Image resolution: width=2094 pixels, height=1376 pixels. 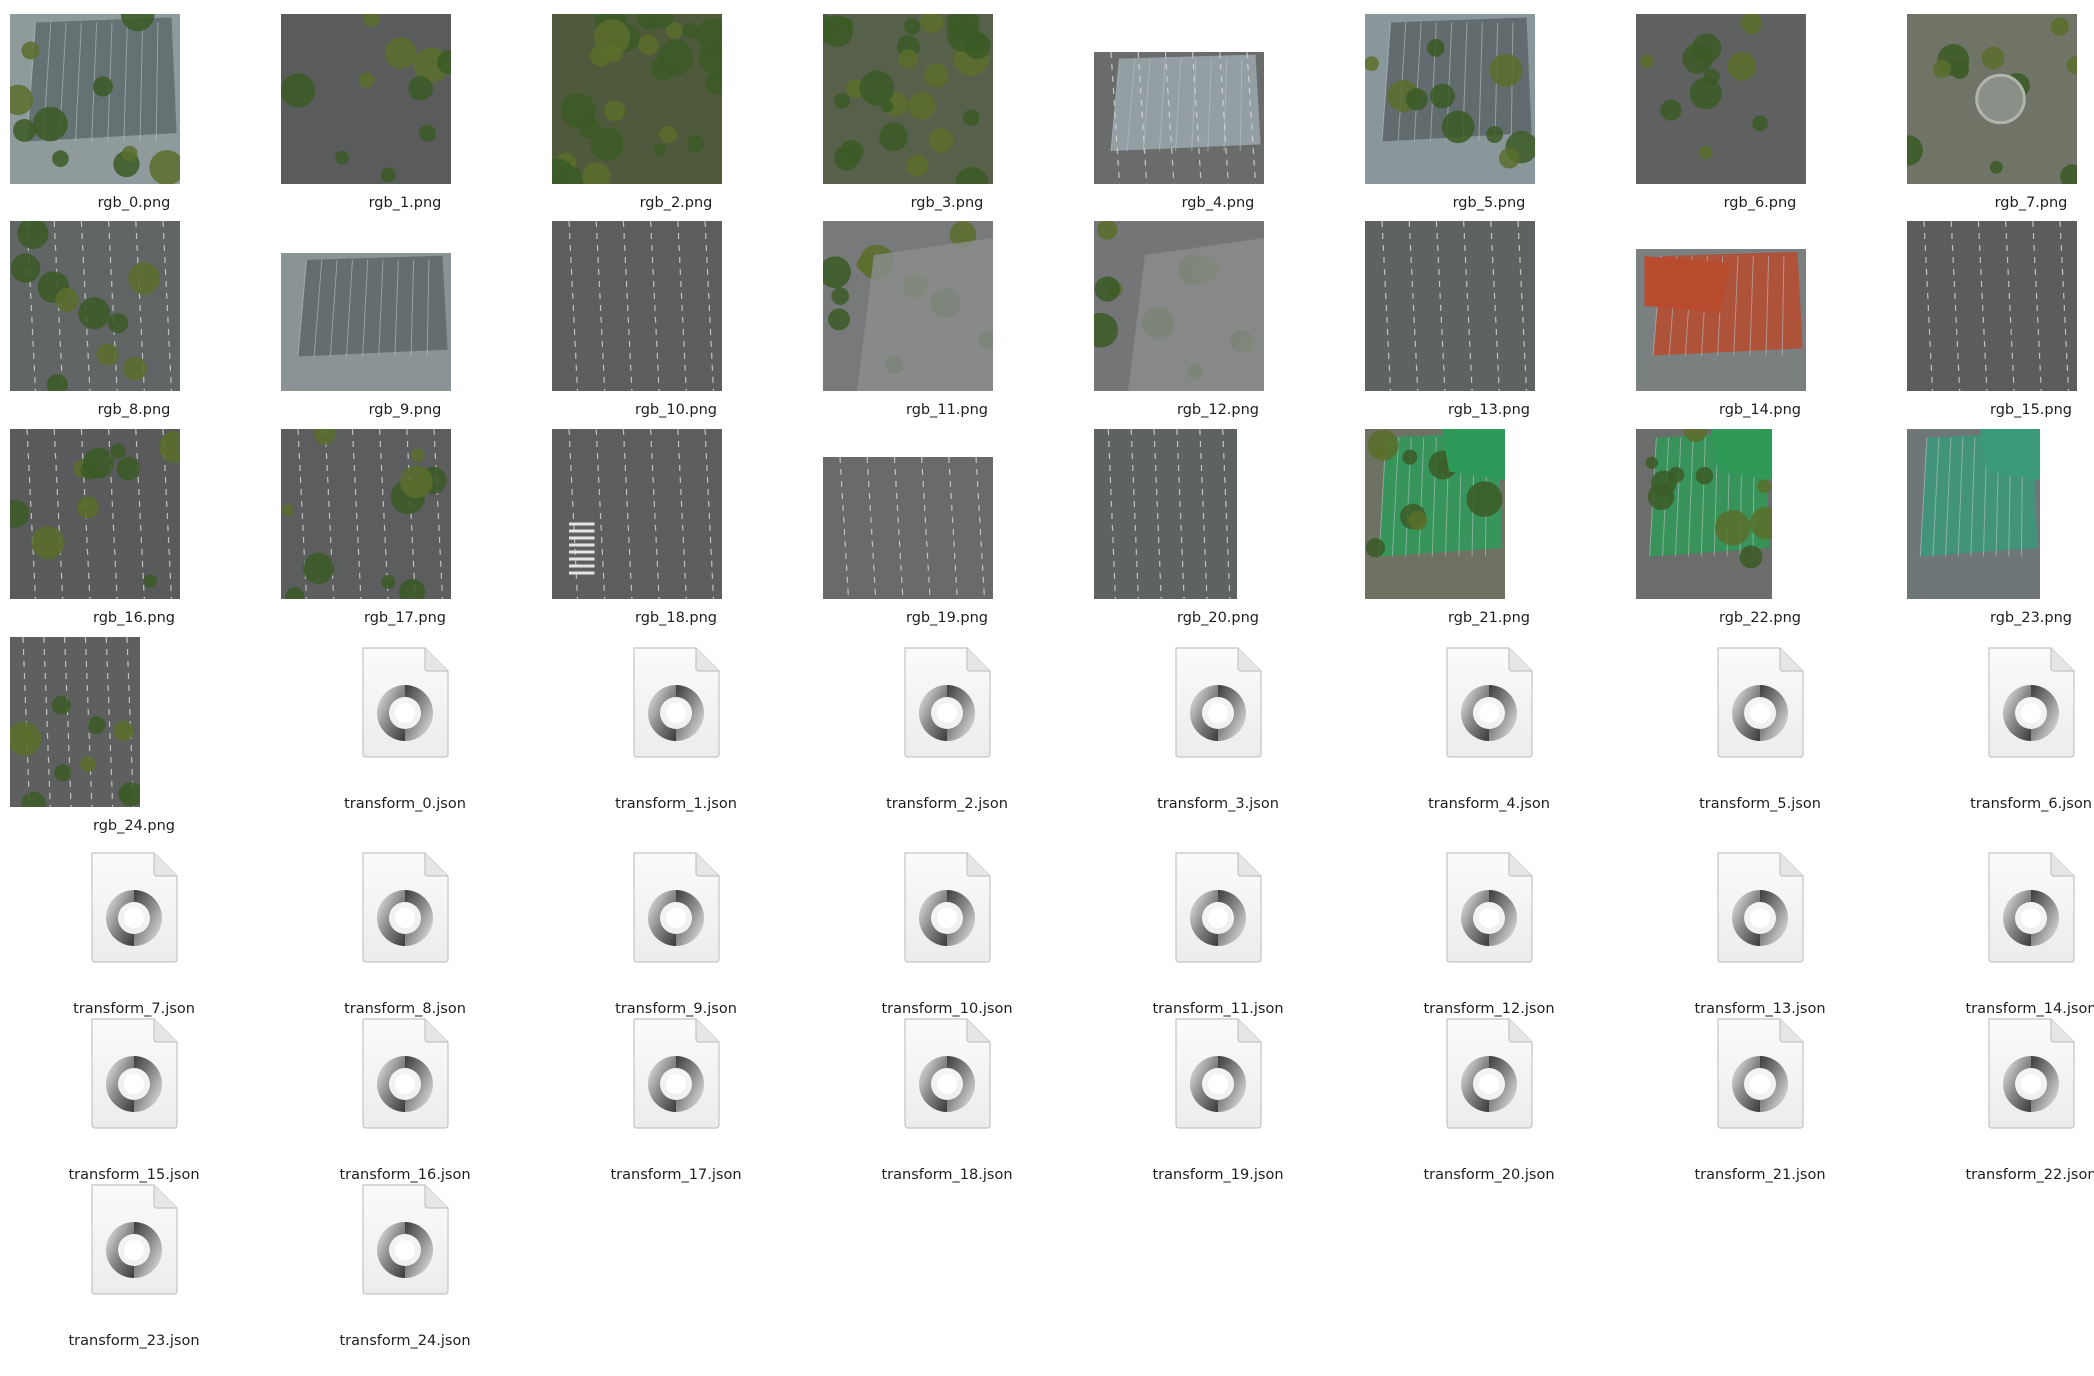 I want to click on png-file-item: rgb_22.png, so click(x=1760, y=529).